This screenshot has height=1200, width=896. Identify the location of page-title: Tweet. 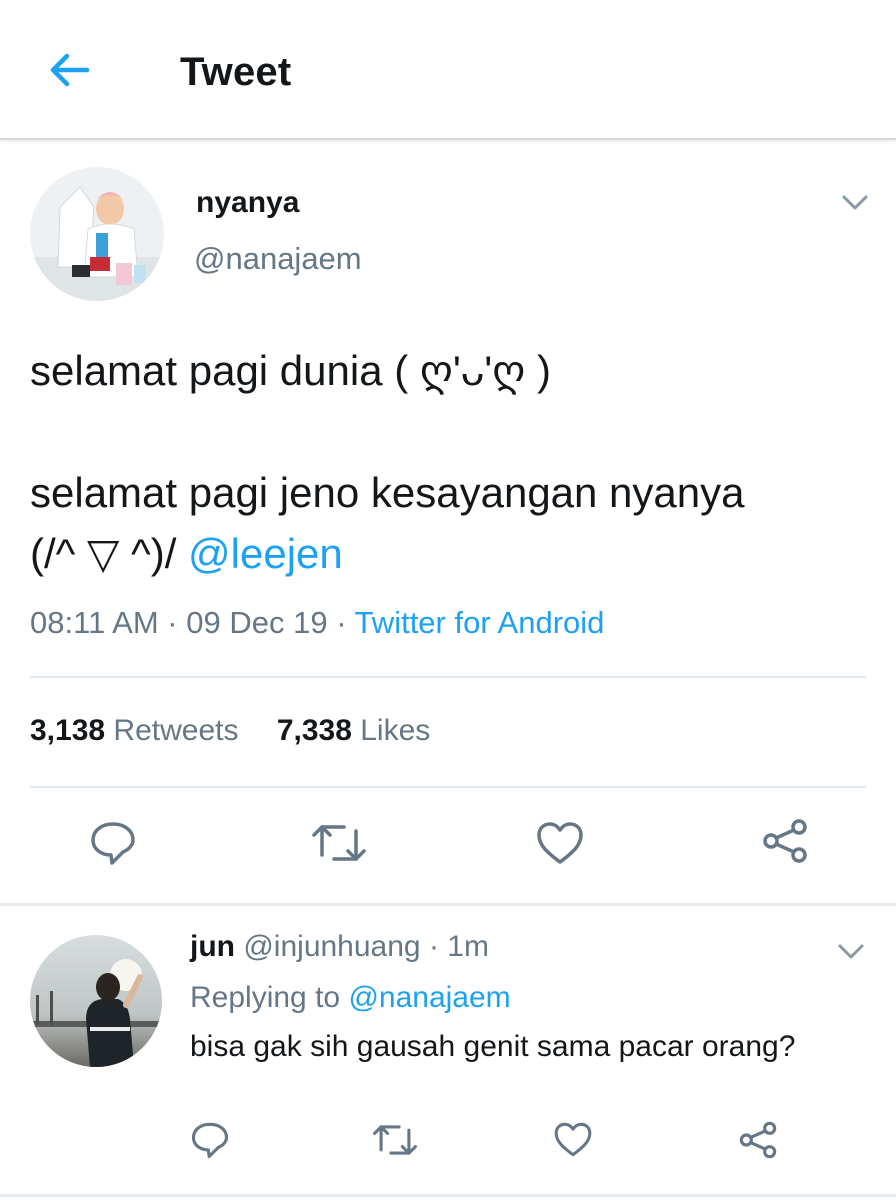
(236, 72).